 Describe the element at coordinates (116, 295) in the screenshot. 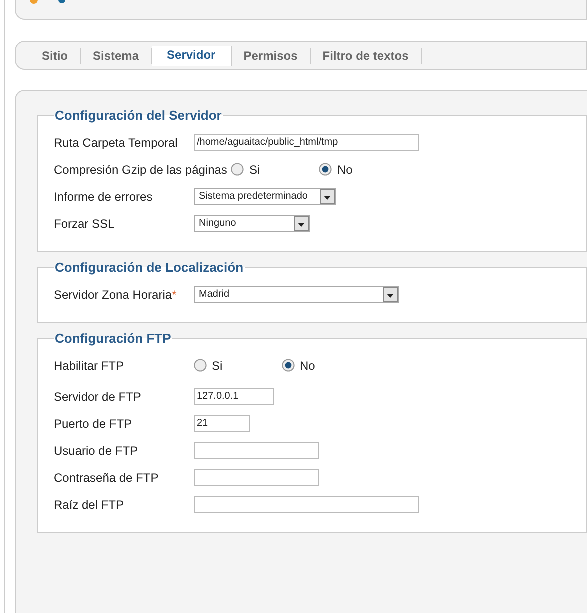

I see `field-label: Servidor Zona Horaria*` at that location.